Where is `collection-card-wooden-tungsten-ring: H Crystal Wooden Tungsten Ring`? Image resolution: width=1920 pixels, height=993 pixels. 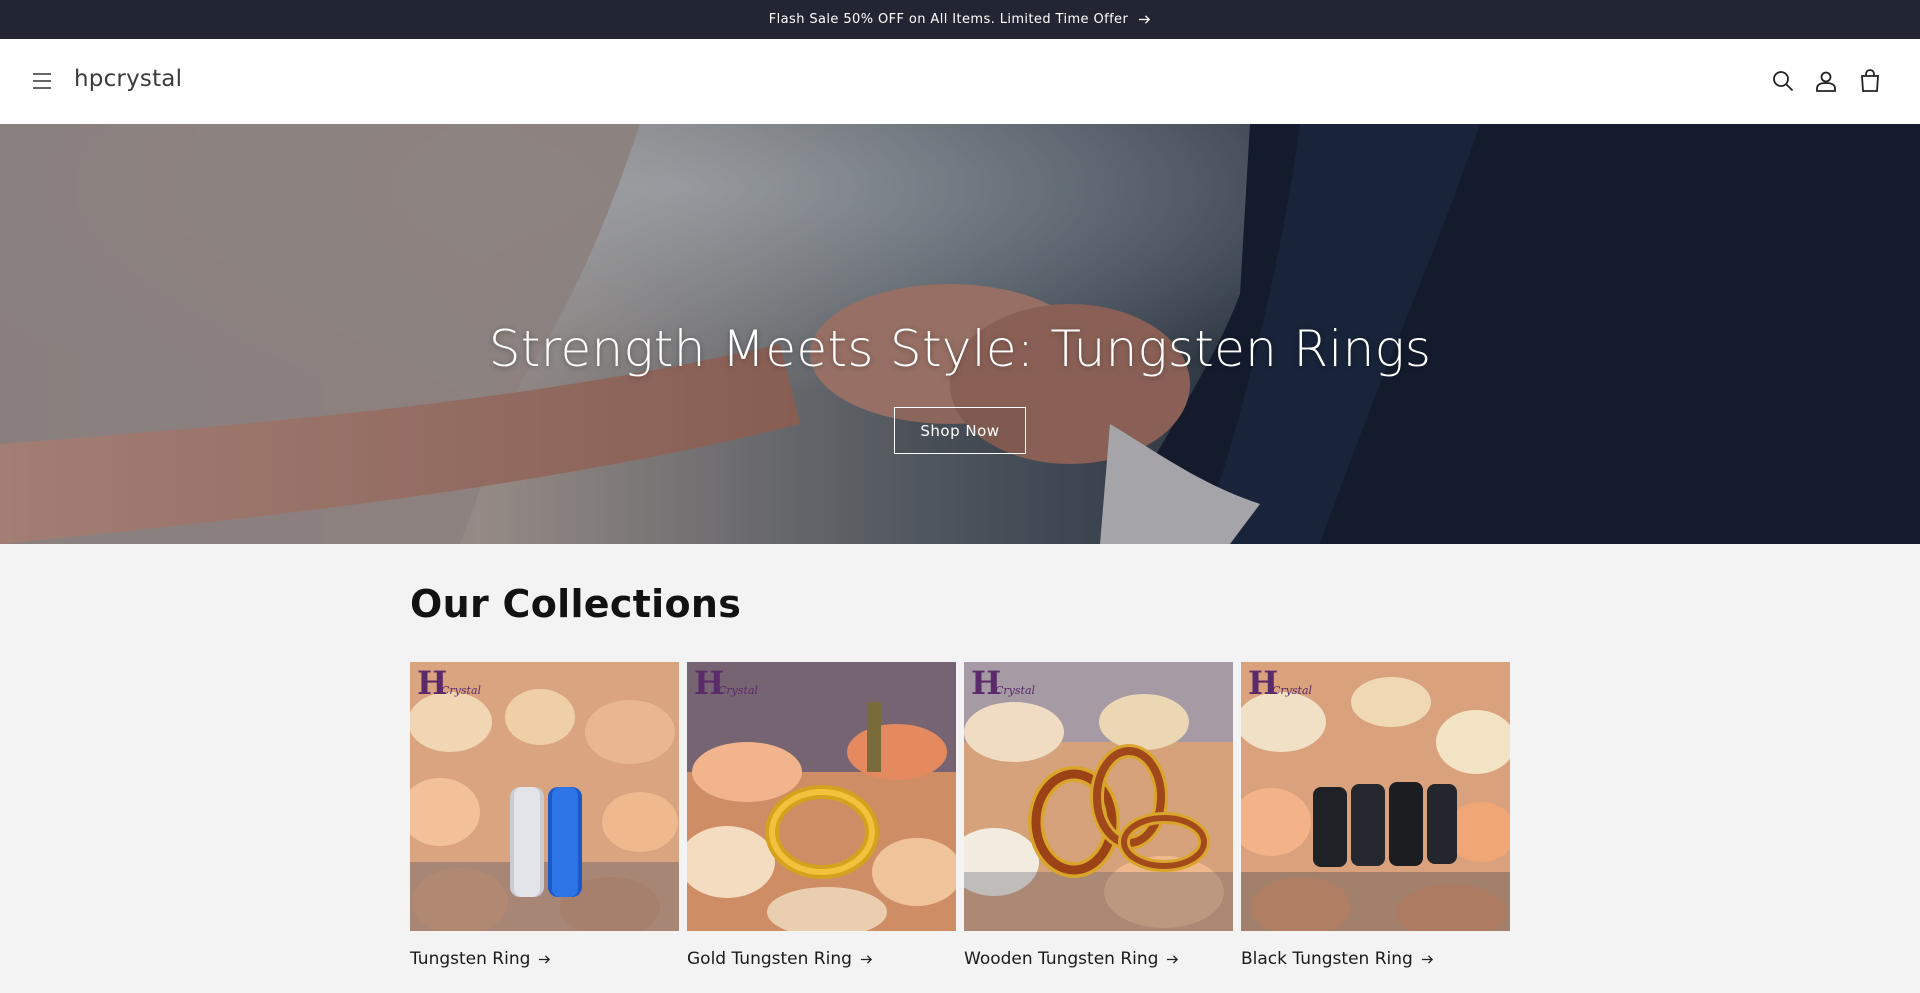 collection-card-wooden-tungsten-ring: H Crystal Wooden Tungsten Ring is located at coordinates (1098, 815).